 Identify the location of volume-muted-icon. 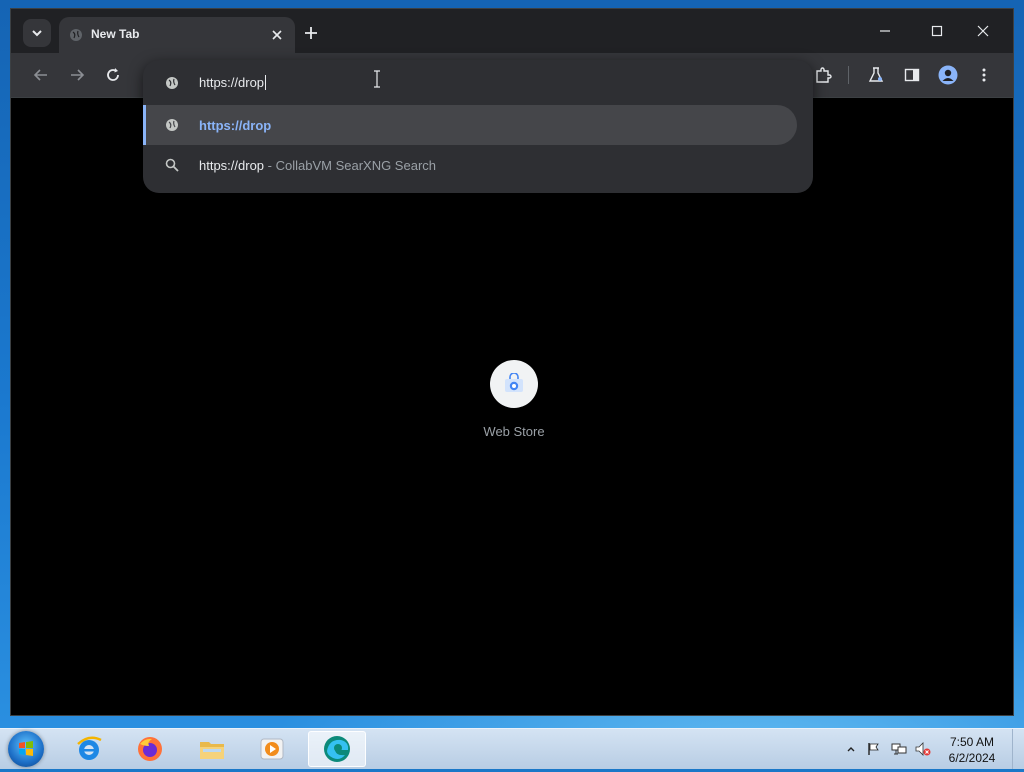
(923, 749).